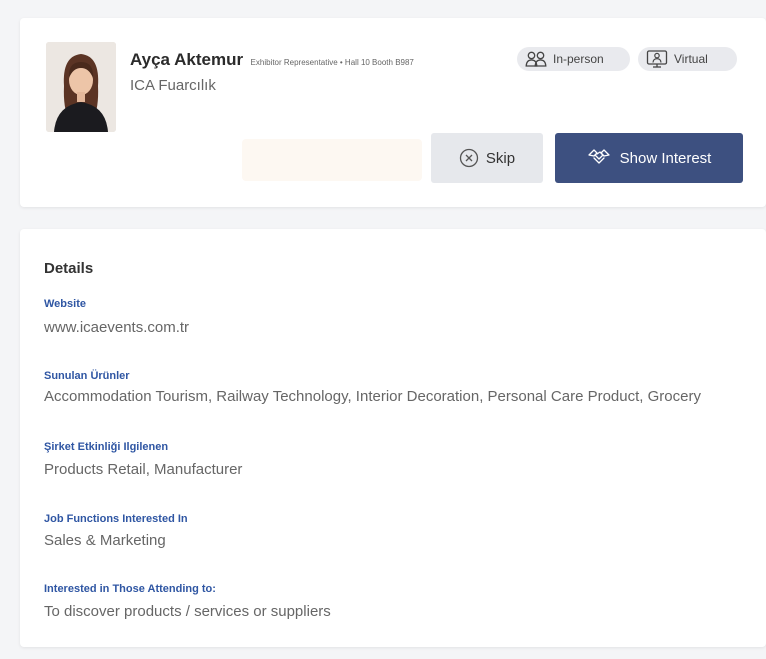 The image size is (766, 659). Describe the element at coordinates (87, 376) in the screenshot. I see `products-label: Sunulan Ürünler` at that location.